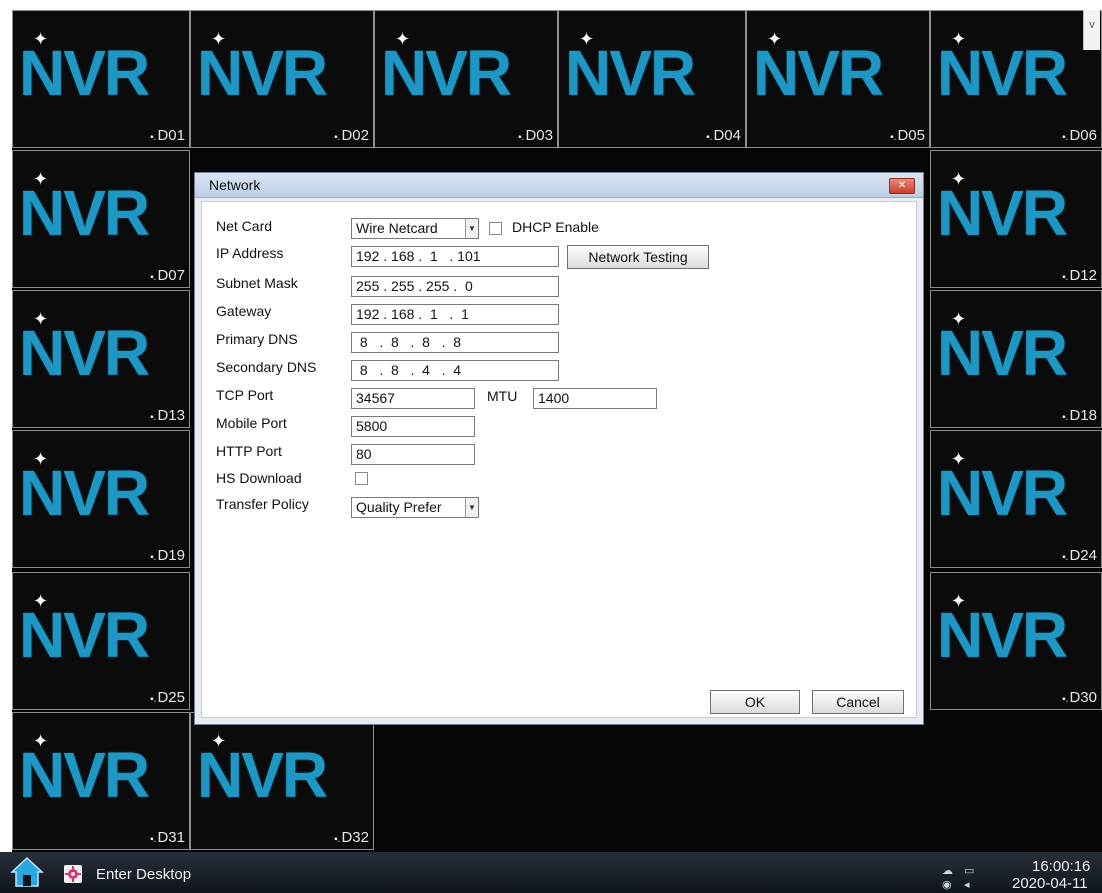 The height and width of the screenshot is (893, 1102). What do you see at coordinates (595, 398) in the screenshot?
I see `mtu-field: 1400` at bounding box center [595, 398].